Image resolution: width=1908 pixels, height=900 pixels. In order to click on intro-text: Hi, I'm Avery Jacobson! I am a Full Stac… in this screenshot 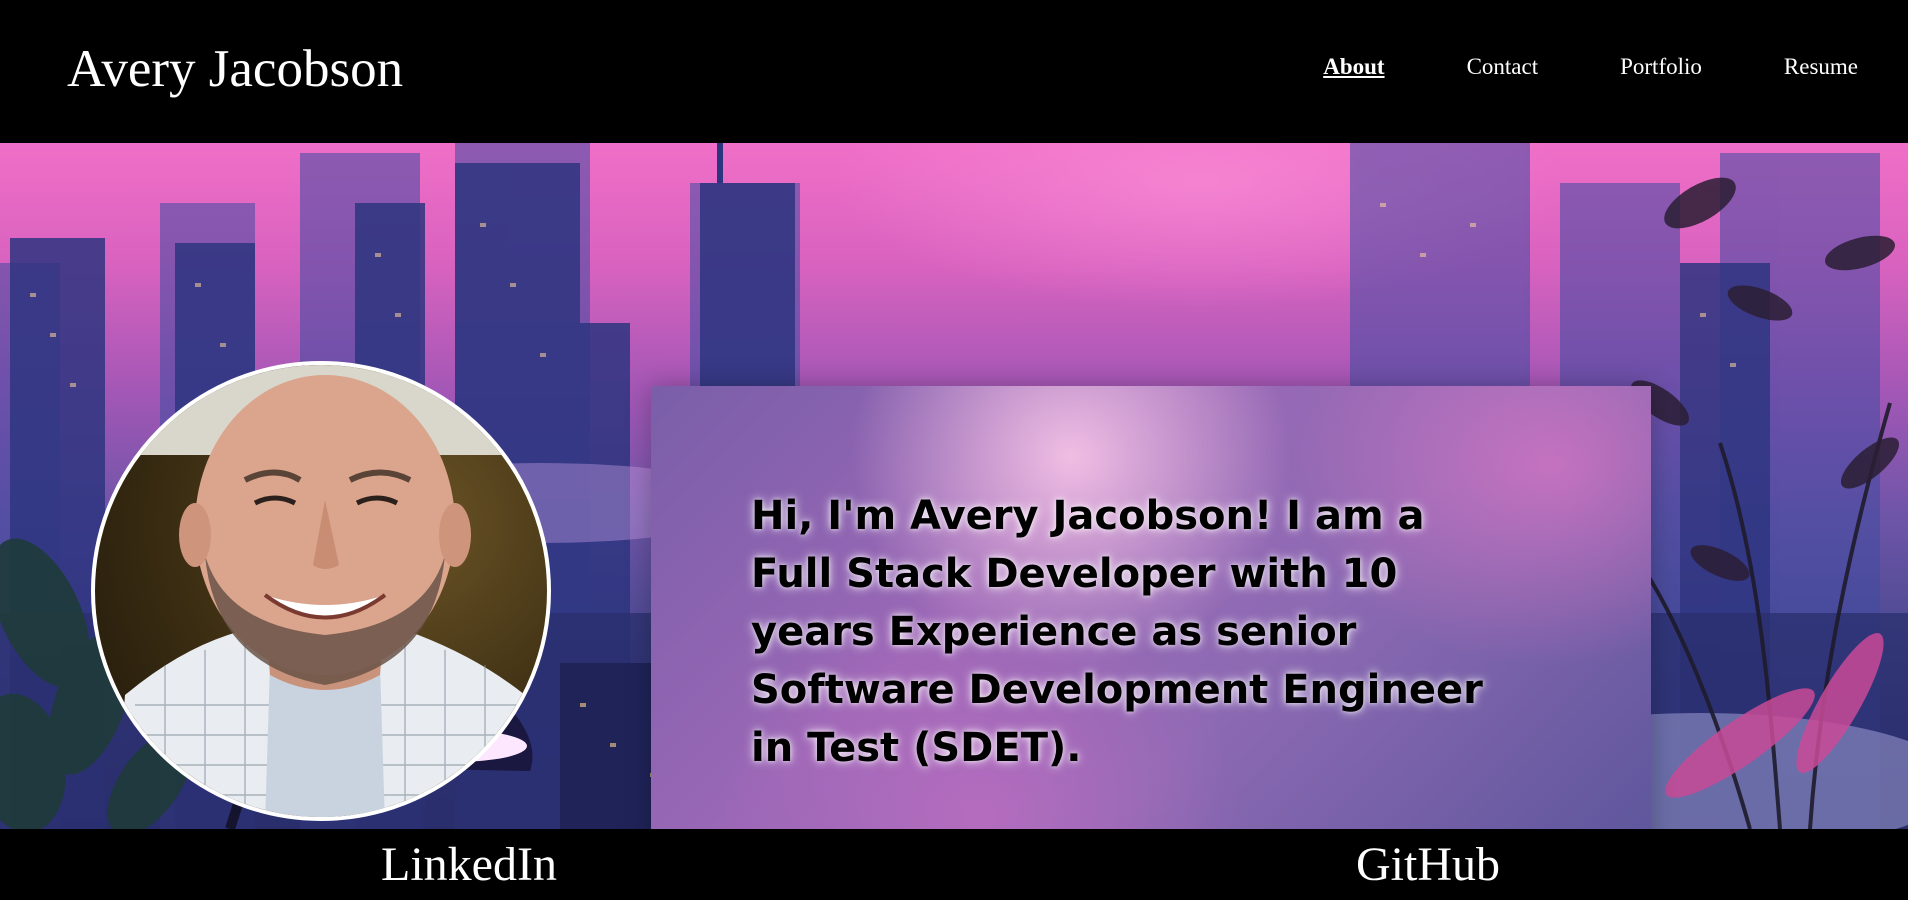, I will do `click(1117, 632)`.